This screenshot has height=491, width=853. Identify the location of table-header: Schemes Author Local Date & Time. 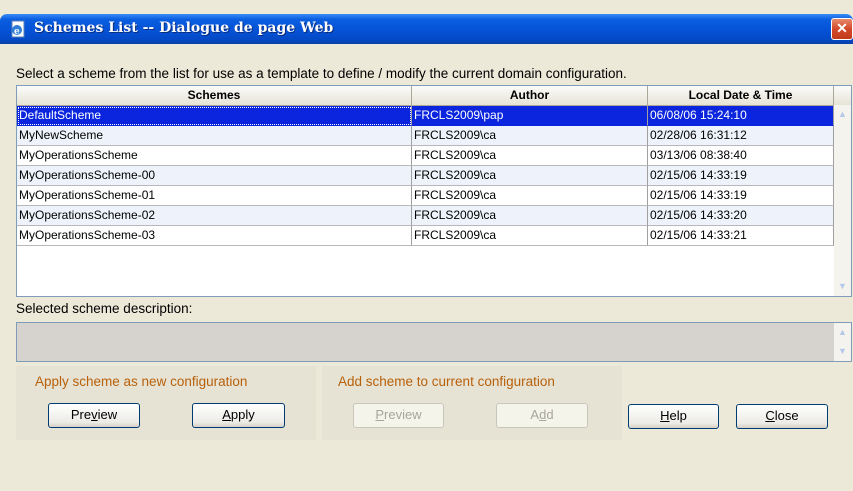
(434, 96).